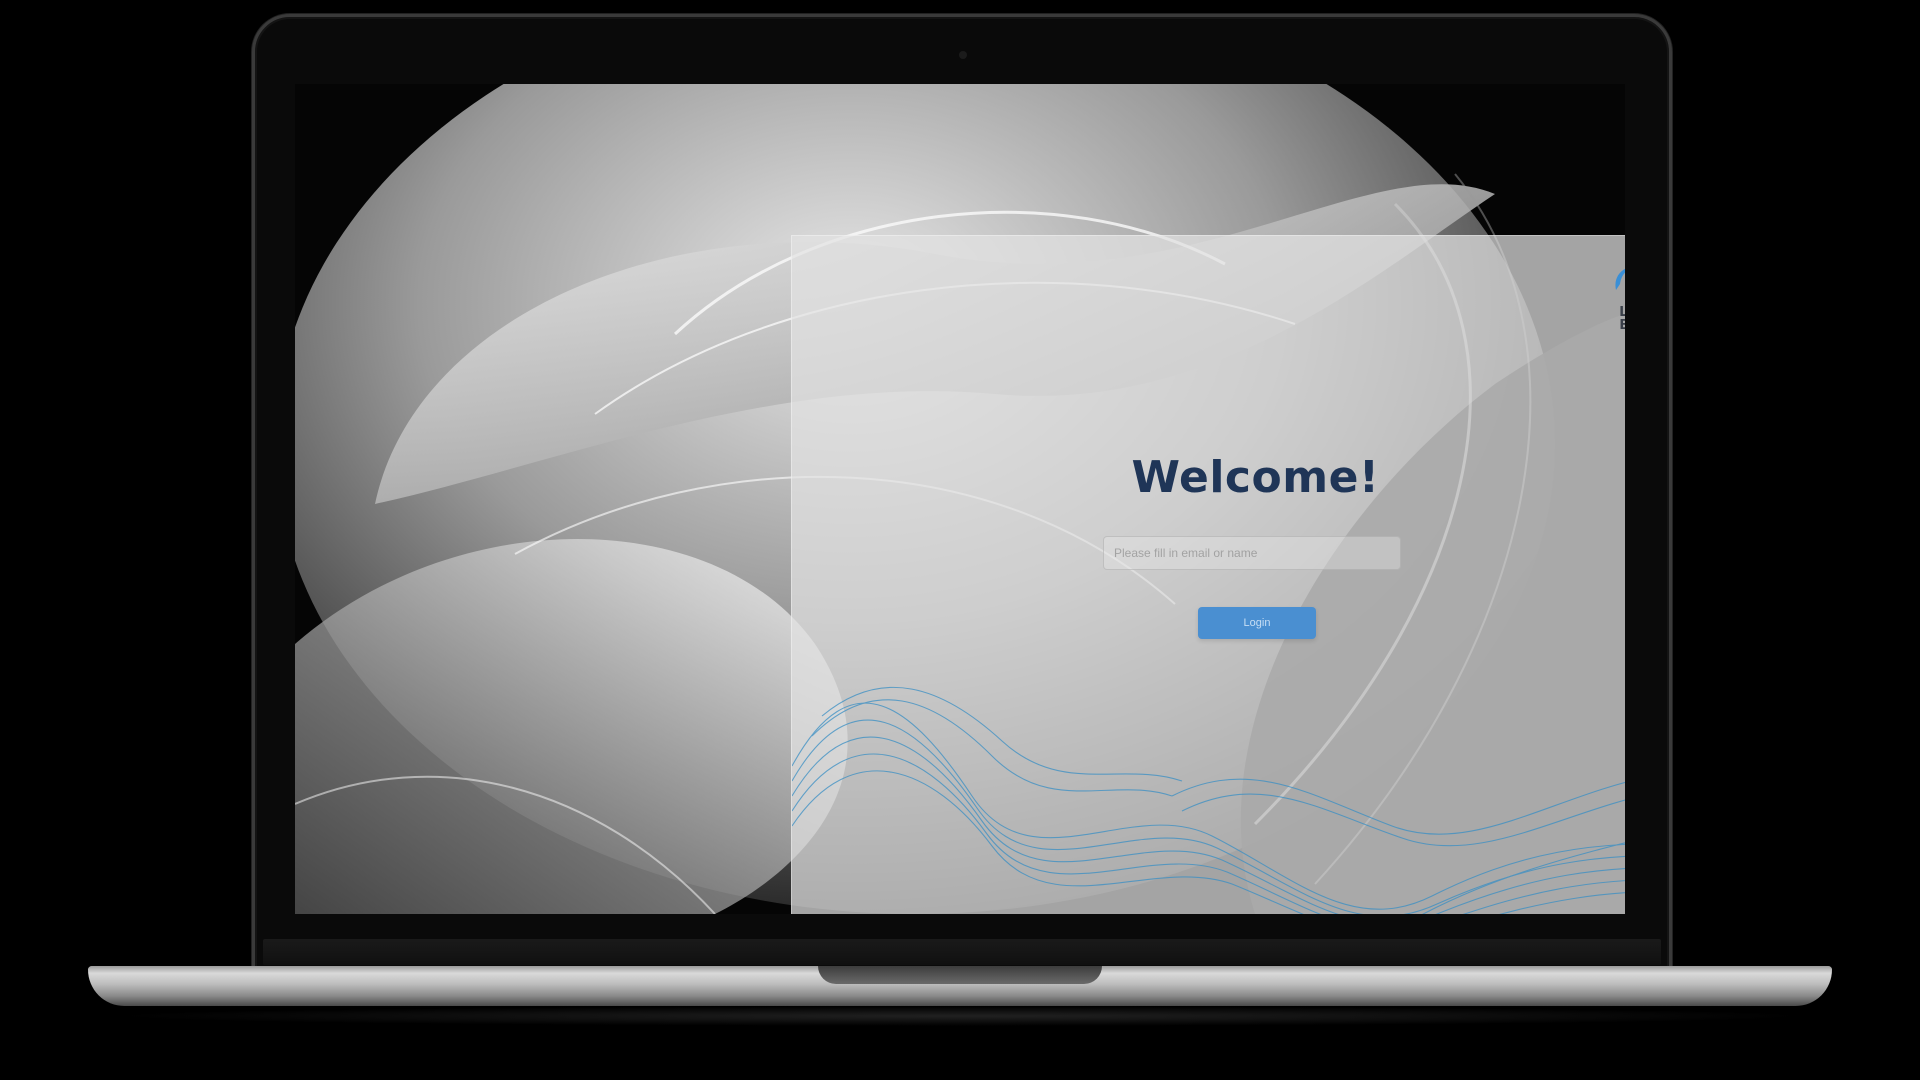 The image size is (1920, 1080). Describe the element at coordinates (1208, 800) in the screenshot. I see `decorative-wave-lines` at that location.